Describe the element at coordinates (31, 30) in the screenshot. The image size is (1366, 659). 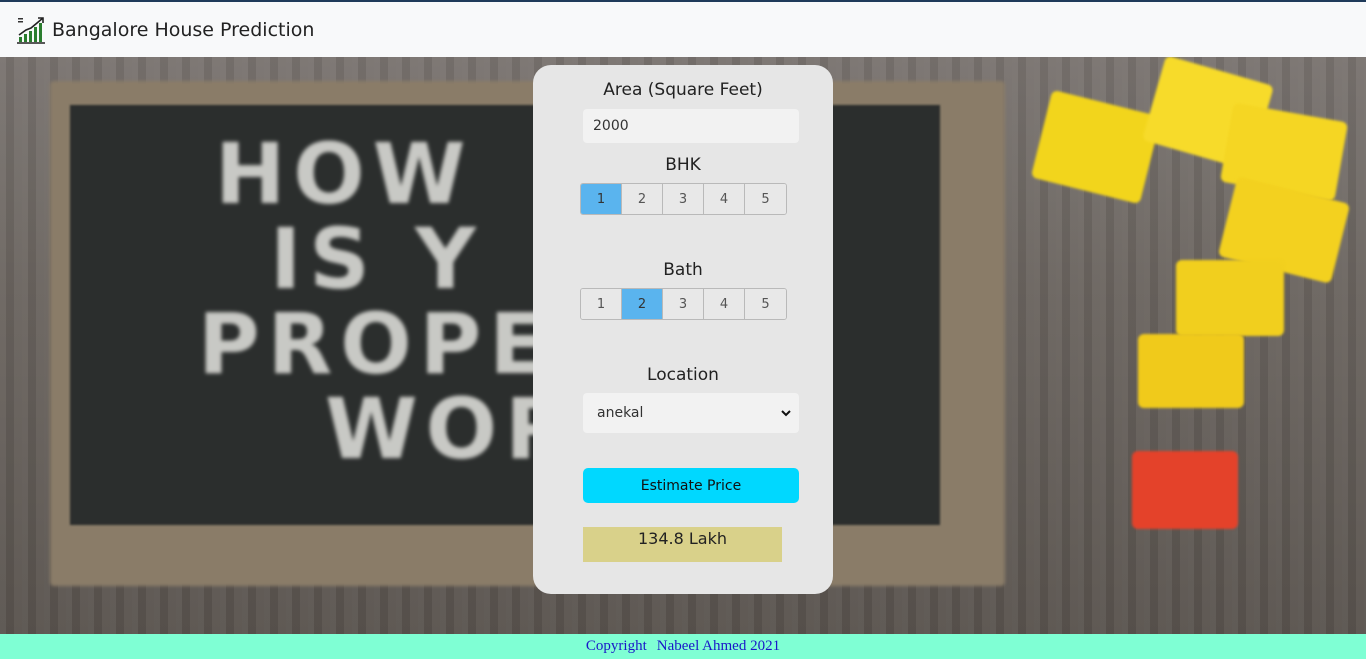
I see `chart-growth-icon` at that location.